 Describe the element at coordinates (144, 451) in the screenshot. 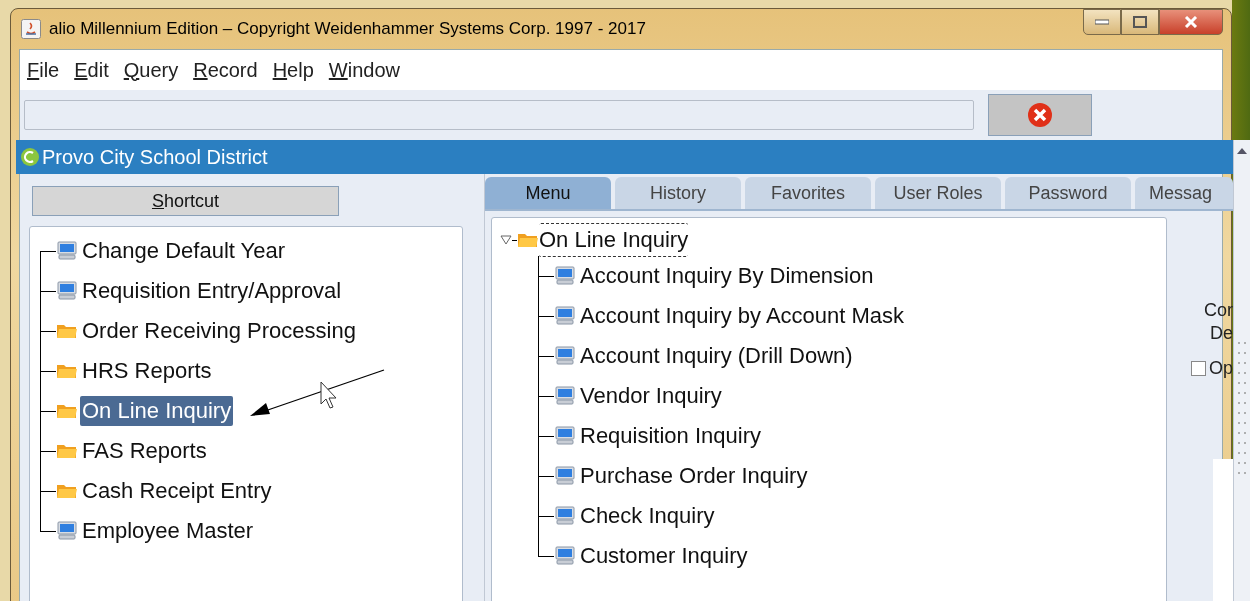

I see `tree-item: FAS Reports` at that location.